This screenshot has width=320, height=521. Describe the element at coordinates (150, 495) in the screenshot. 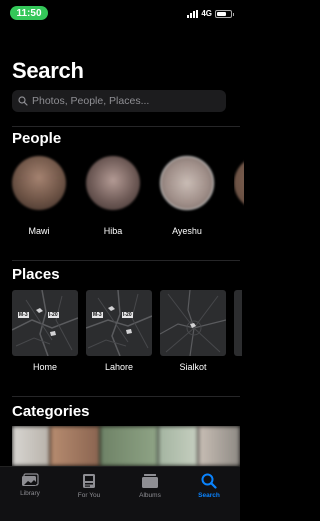

I see `tab-label: Albums` at that location.